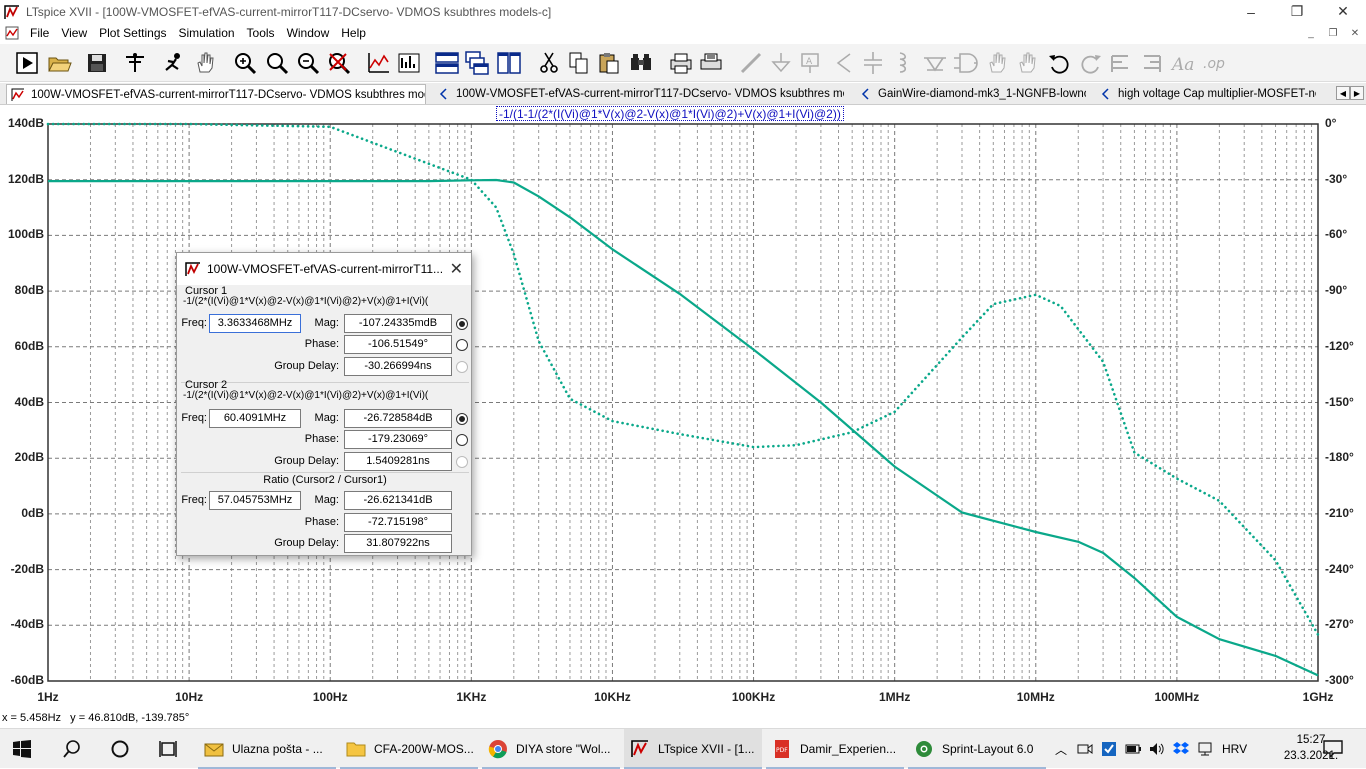  What do you see at coordinates (447, 63) in the screenshot?
I see `tile-horizontal-icon` at bounding box center [447, 63].